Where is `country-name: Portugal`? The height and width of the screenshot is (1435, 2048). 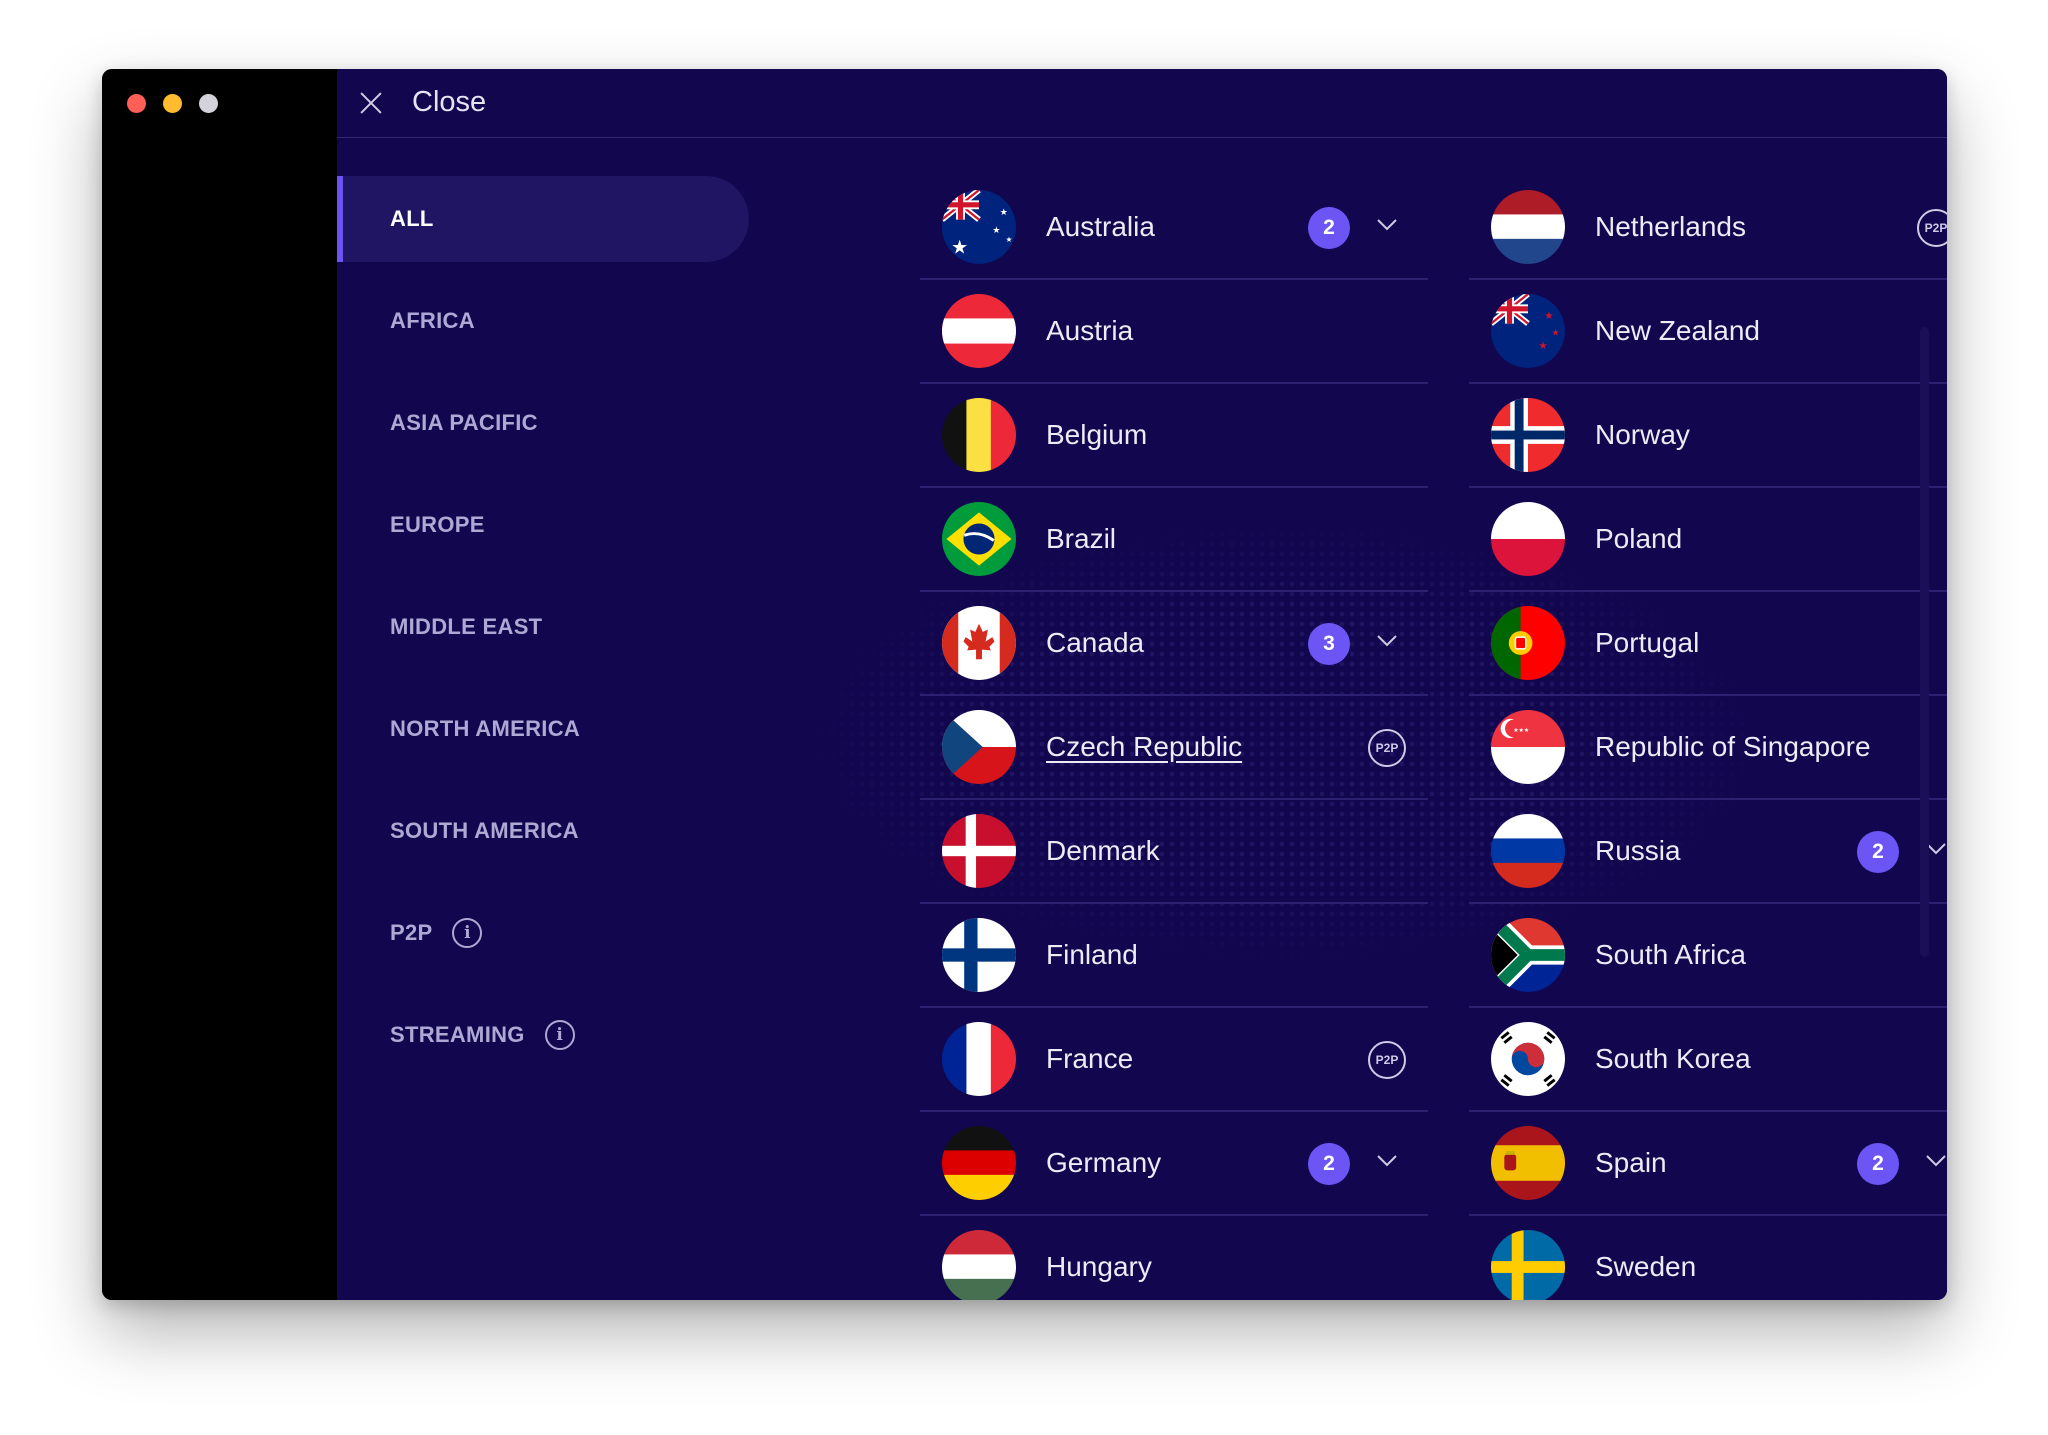
country-name: Portugal is located at coordinates (1647, 642).